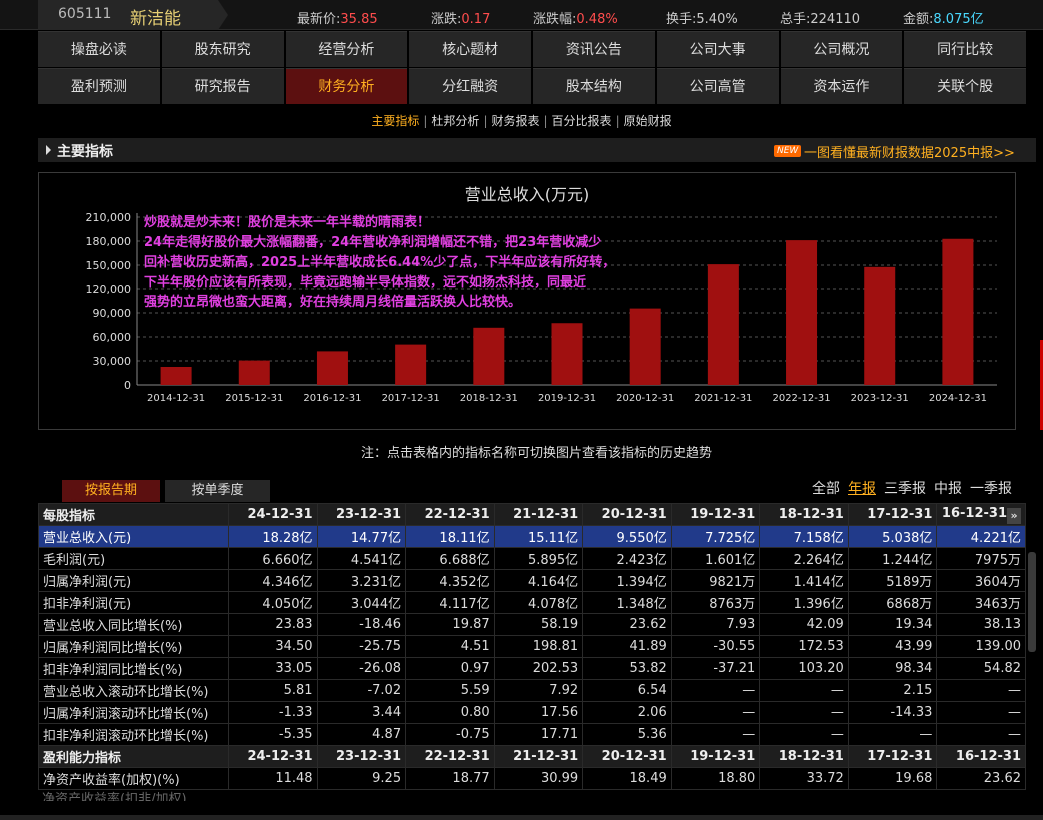 This screenshot has width=1043, height=820. I want to click on nav-row1-item-4: 资讯公告, so click(594, 49).